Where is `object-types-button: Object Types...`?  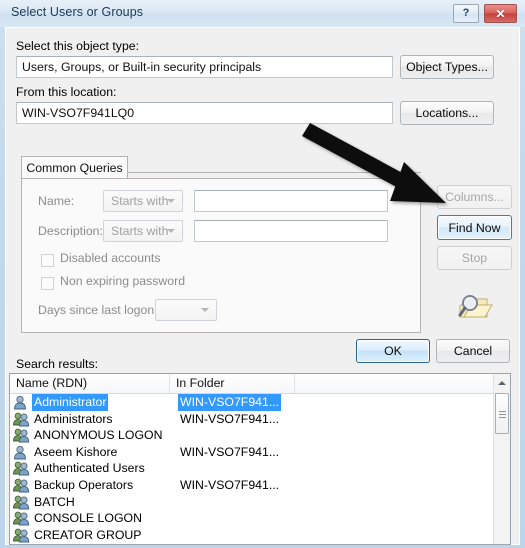
object-types-button: Object Types... is located at coordinates (447, 67).